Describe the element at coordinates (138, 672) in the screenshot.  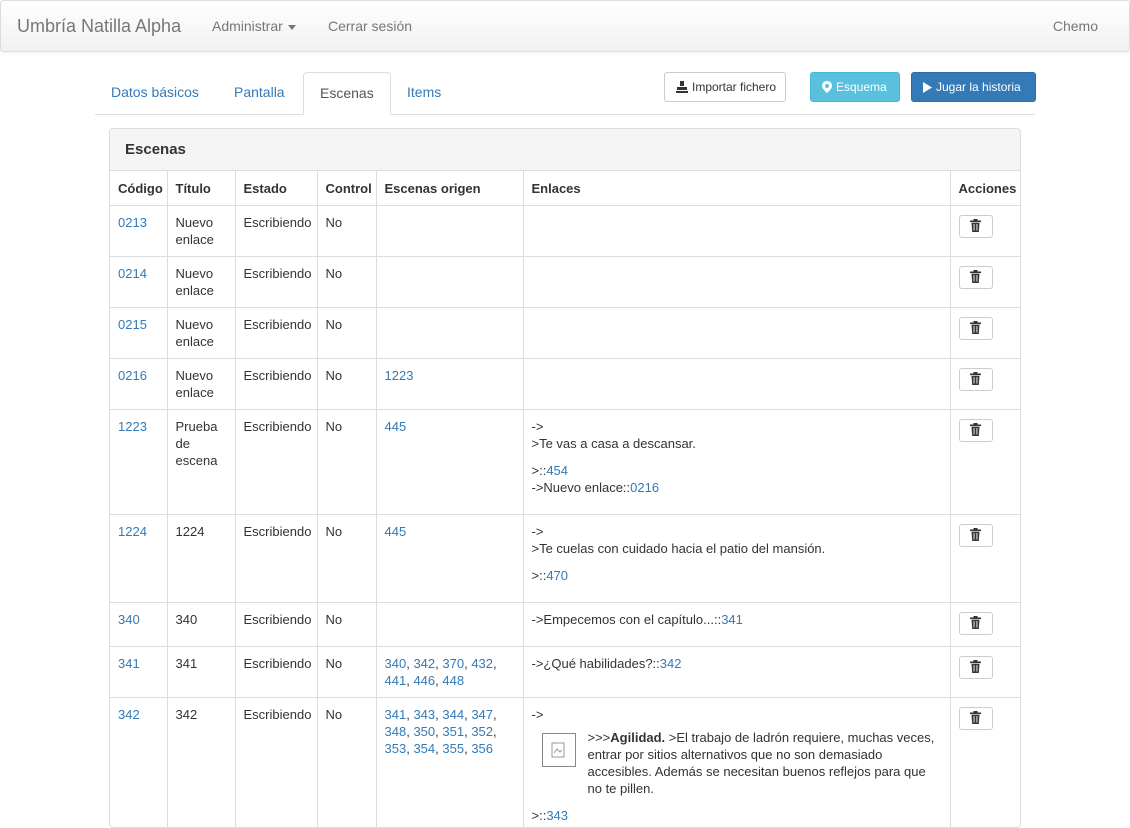
I see `code-cell: 341` at that location.